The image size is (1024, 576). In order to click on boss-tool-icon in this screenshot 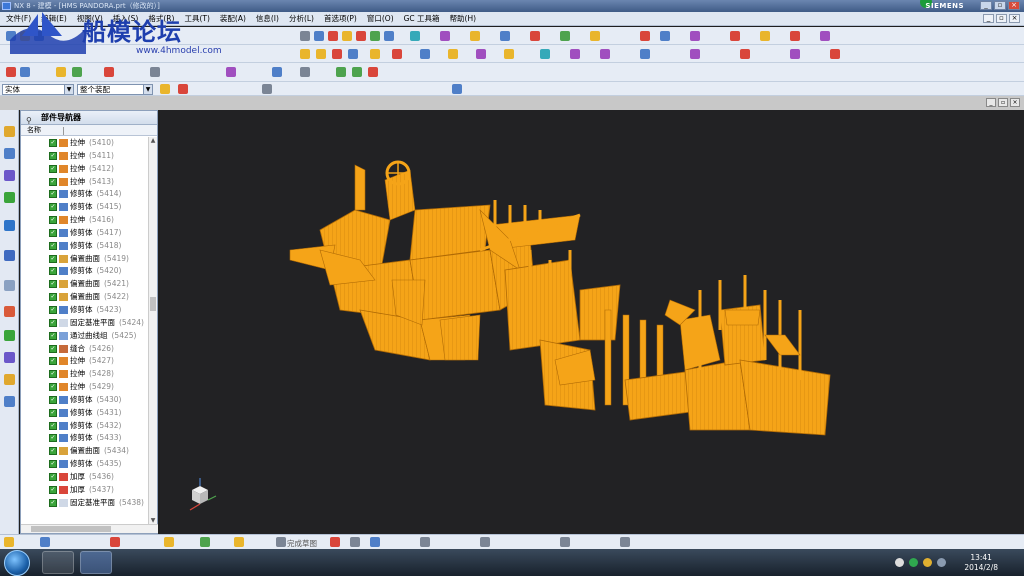, I will do `click(353, 54)`.